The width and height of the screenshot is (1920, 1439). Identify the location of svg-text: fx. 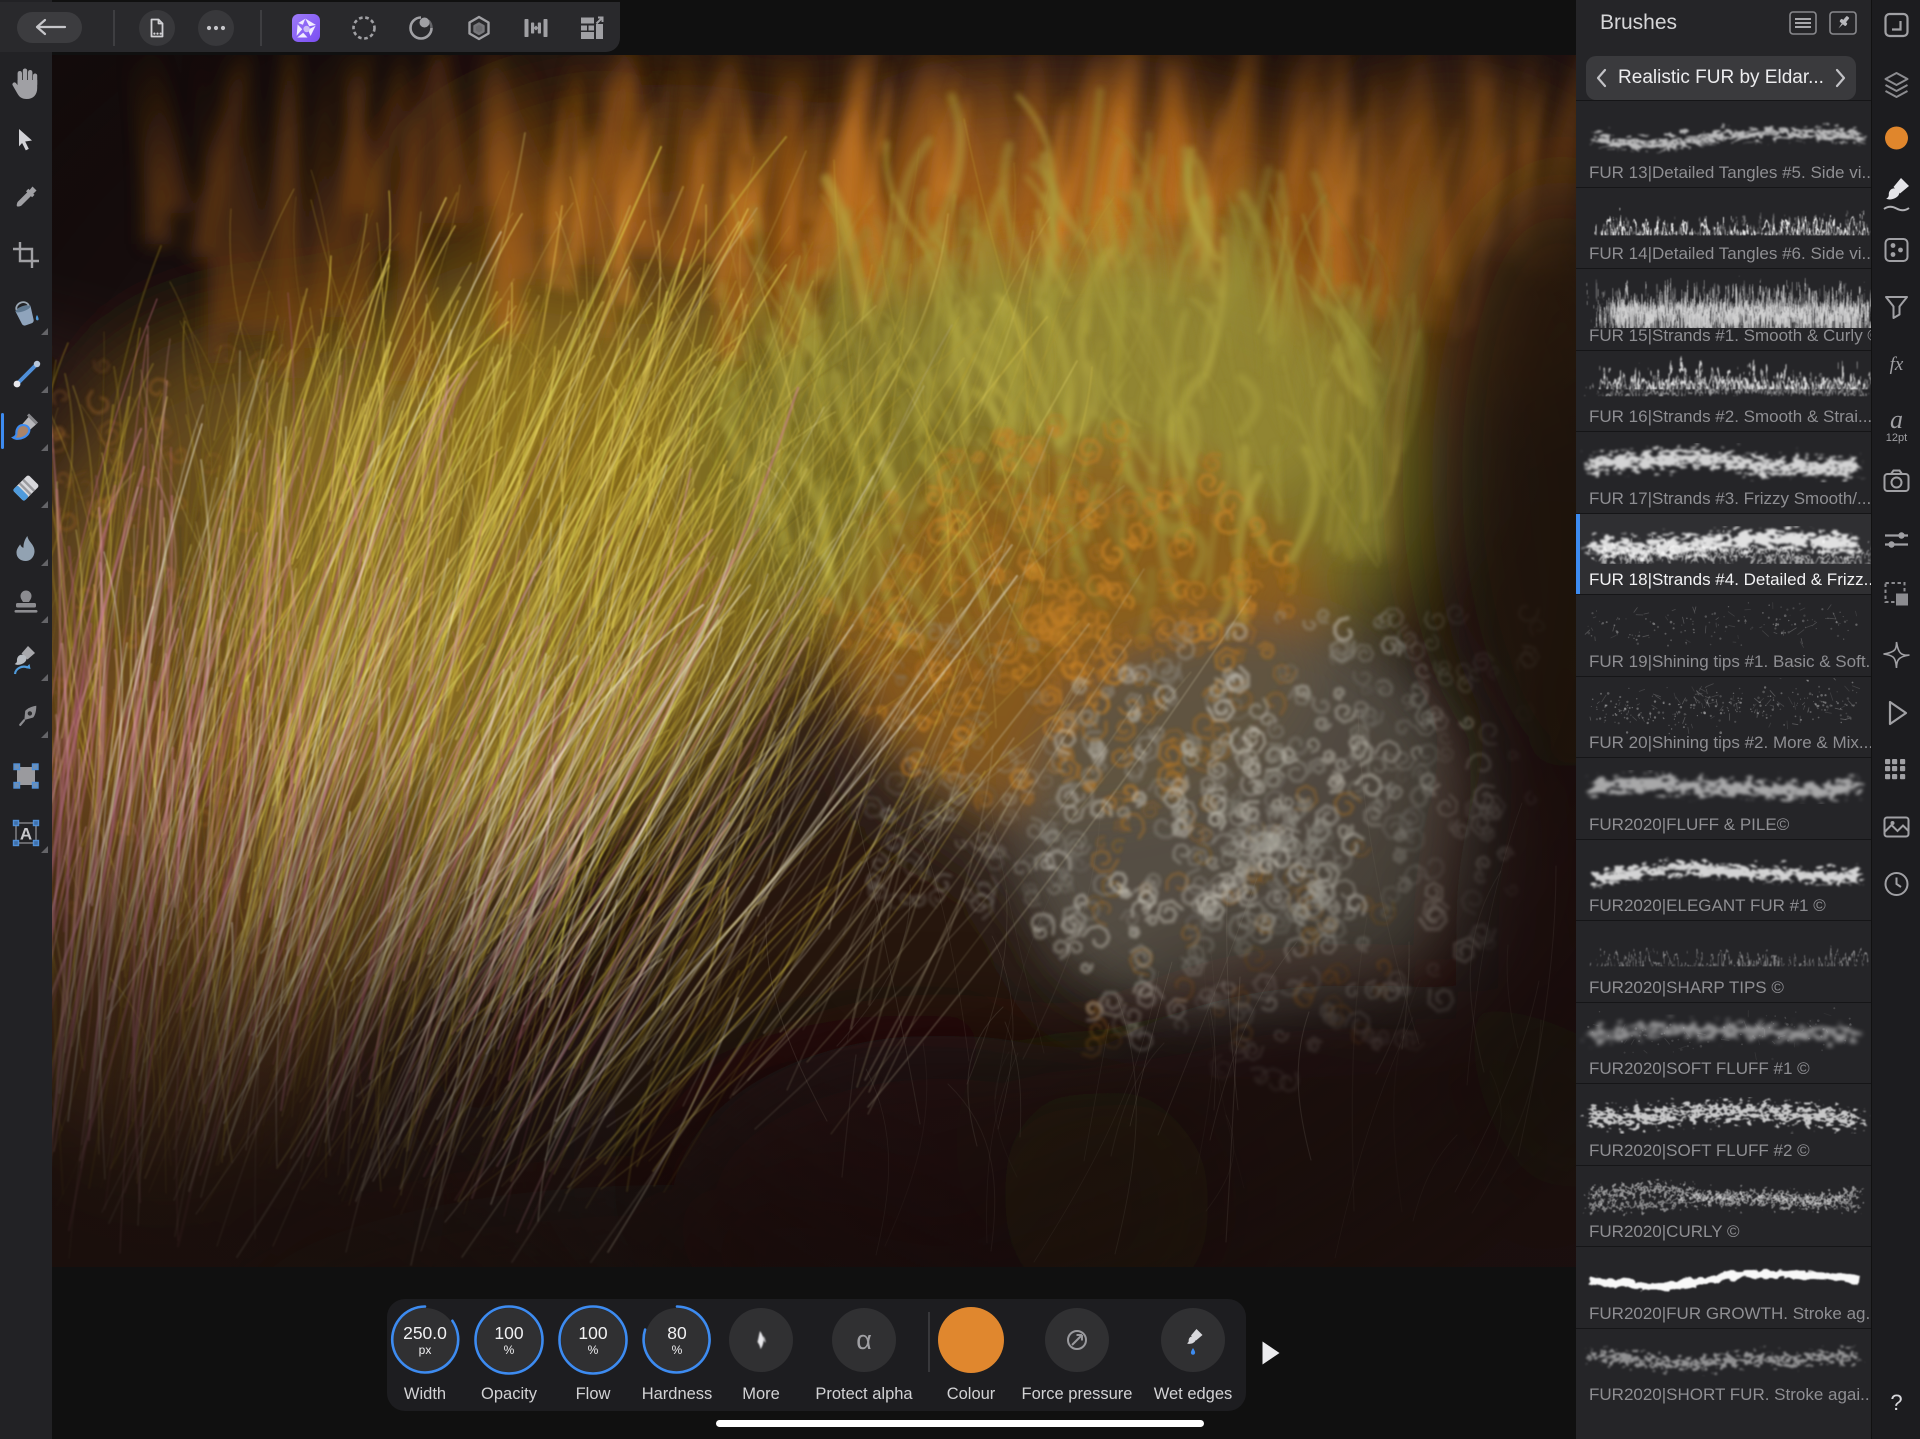
(1897, 364).